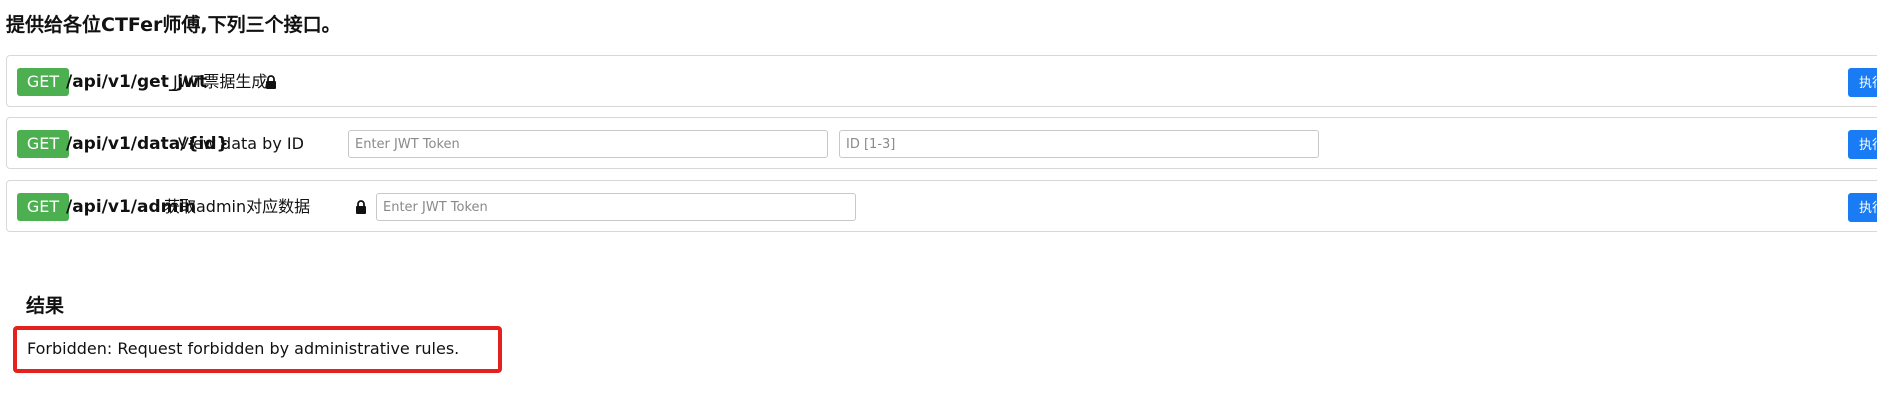 The width and height of the screenshot is (1877, 419). Describe the element at coordinates (941, 206) in the screenshot. I see `endpoint-admin: GET /api/v1/admin 获取admin对应数据 执行` at that location.